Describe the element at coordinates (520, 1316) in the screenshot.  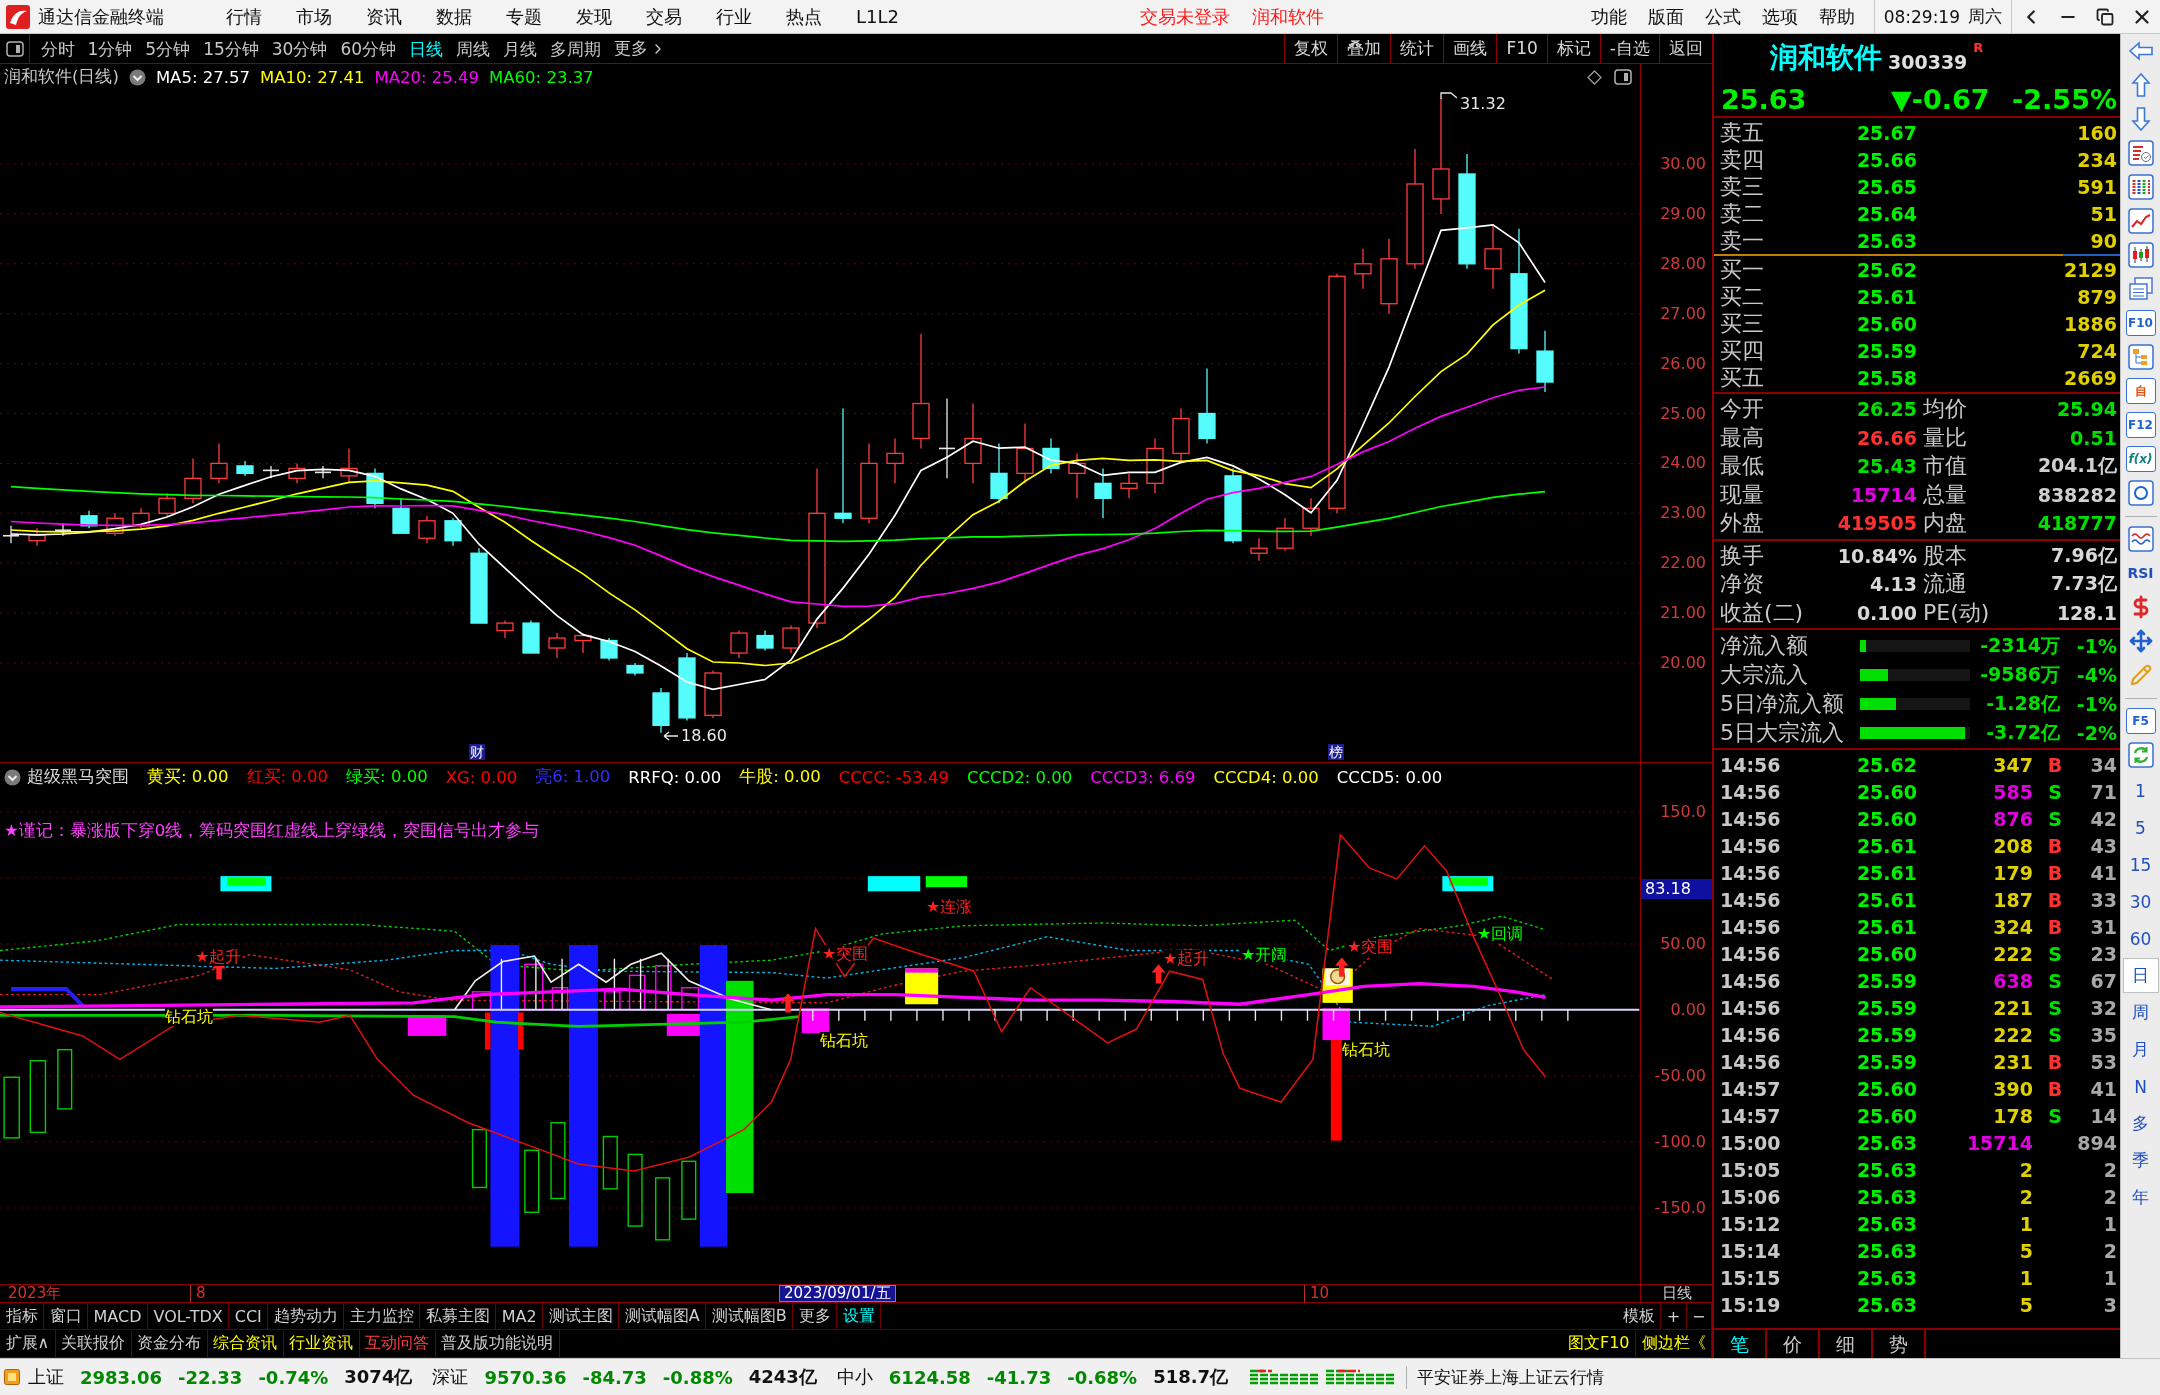
I see `indicator-tab: MA2` at that location.